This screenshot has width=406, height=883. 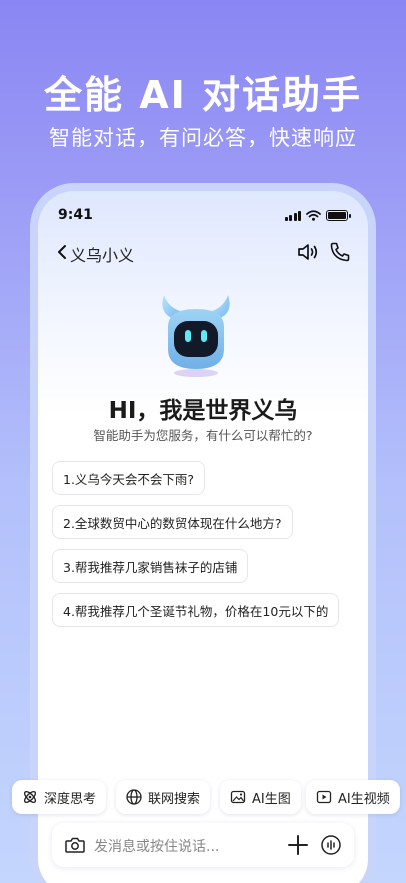 What do you see at coordinates (70, 799) in the screenshot?
I see `deep-think-label: 深度思考` at bounding box center [70, 799].